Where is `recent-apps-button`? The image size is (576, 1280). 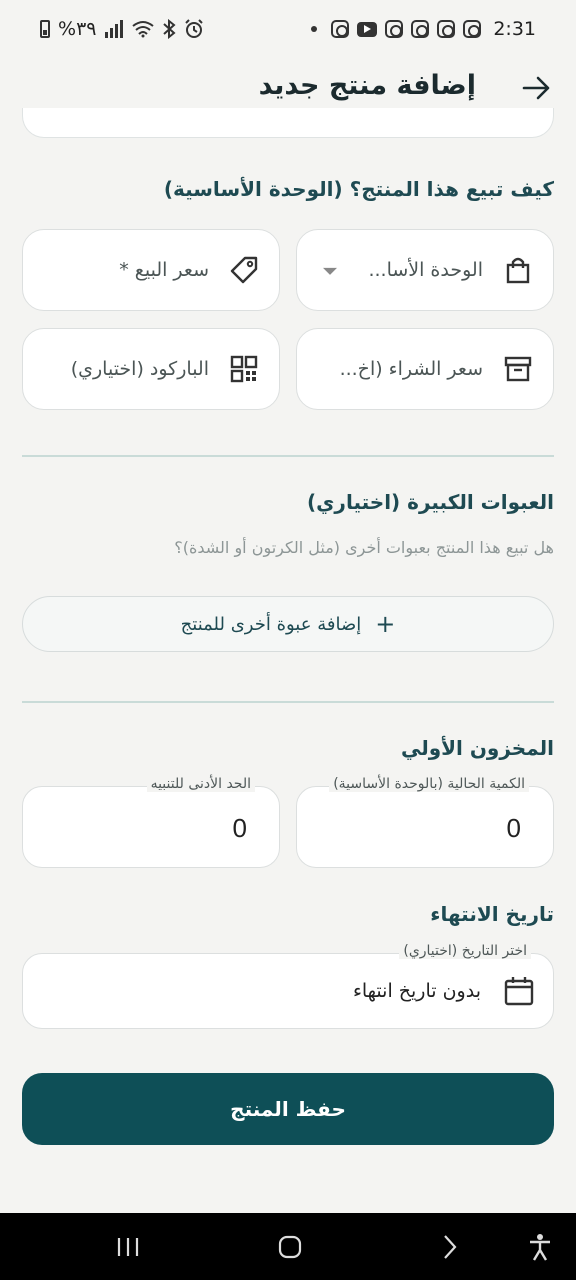
recent-apps-button is located at coordinates (128, 1246).